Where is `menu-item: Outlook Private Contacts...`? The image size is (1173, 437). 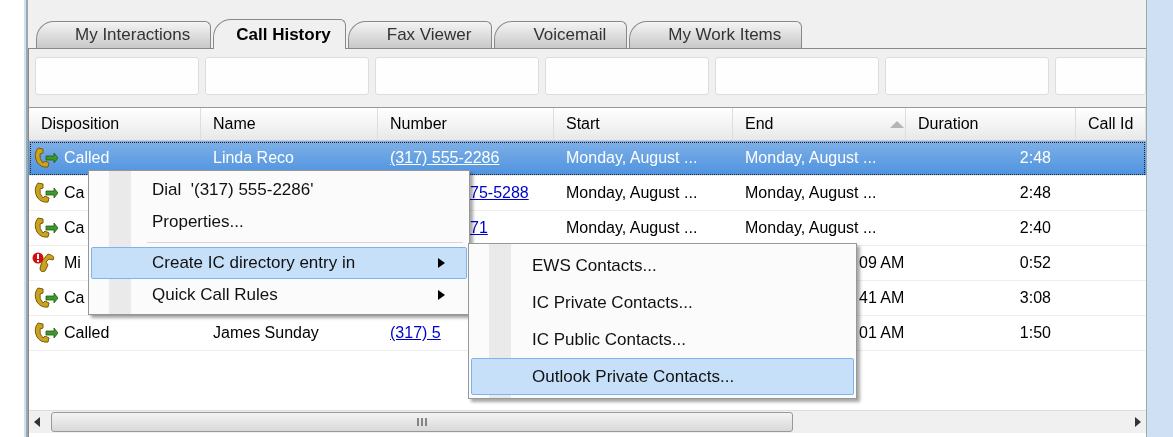
menu-item: Outlook Private Contacts... is located at coordinates (662, 376).